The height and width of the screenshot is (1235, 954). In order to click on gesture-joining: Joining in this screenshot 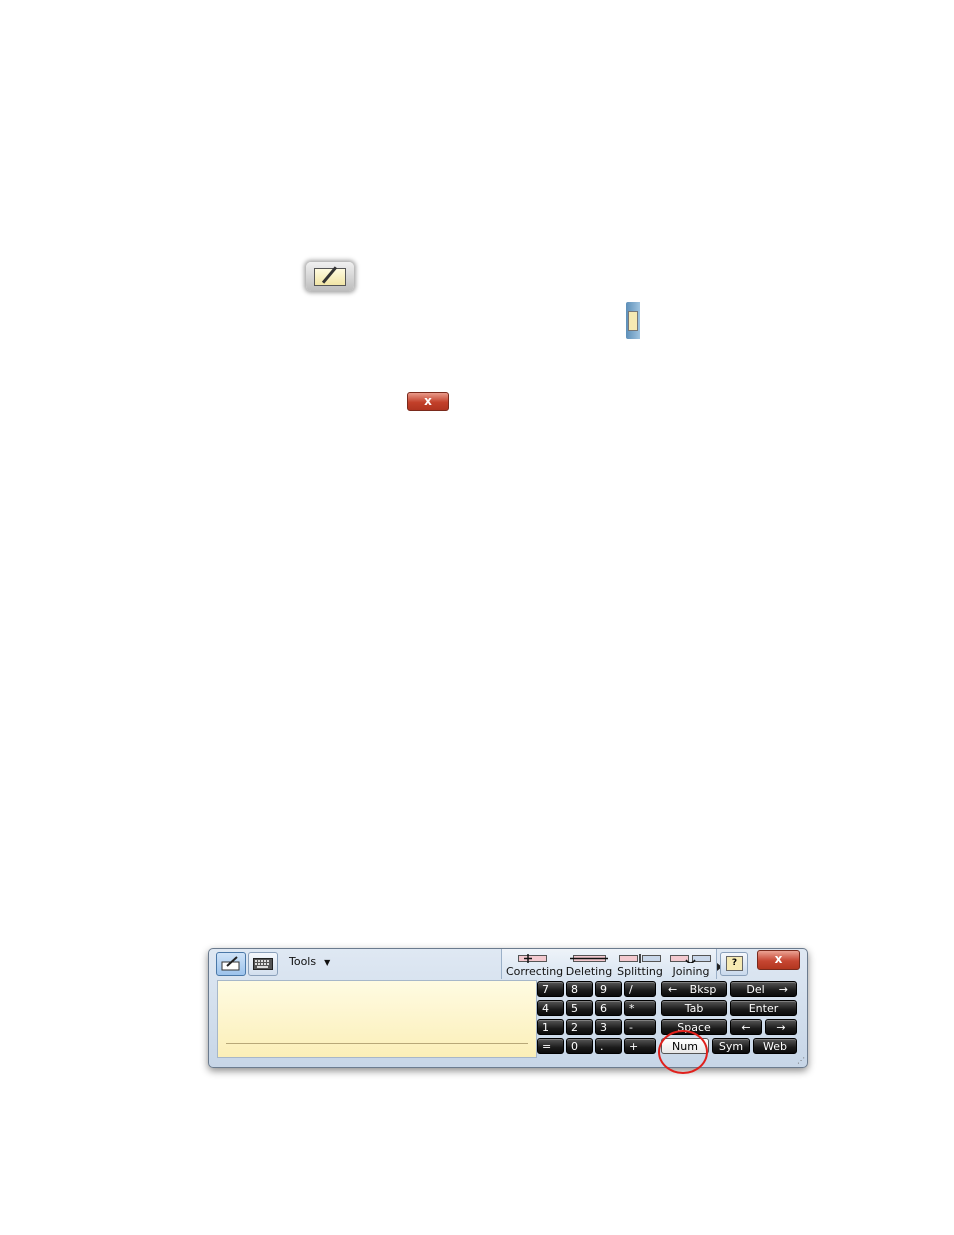, I will do `click(691, 964)`.